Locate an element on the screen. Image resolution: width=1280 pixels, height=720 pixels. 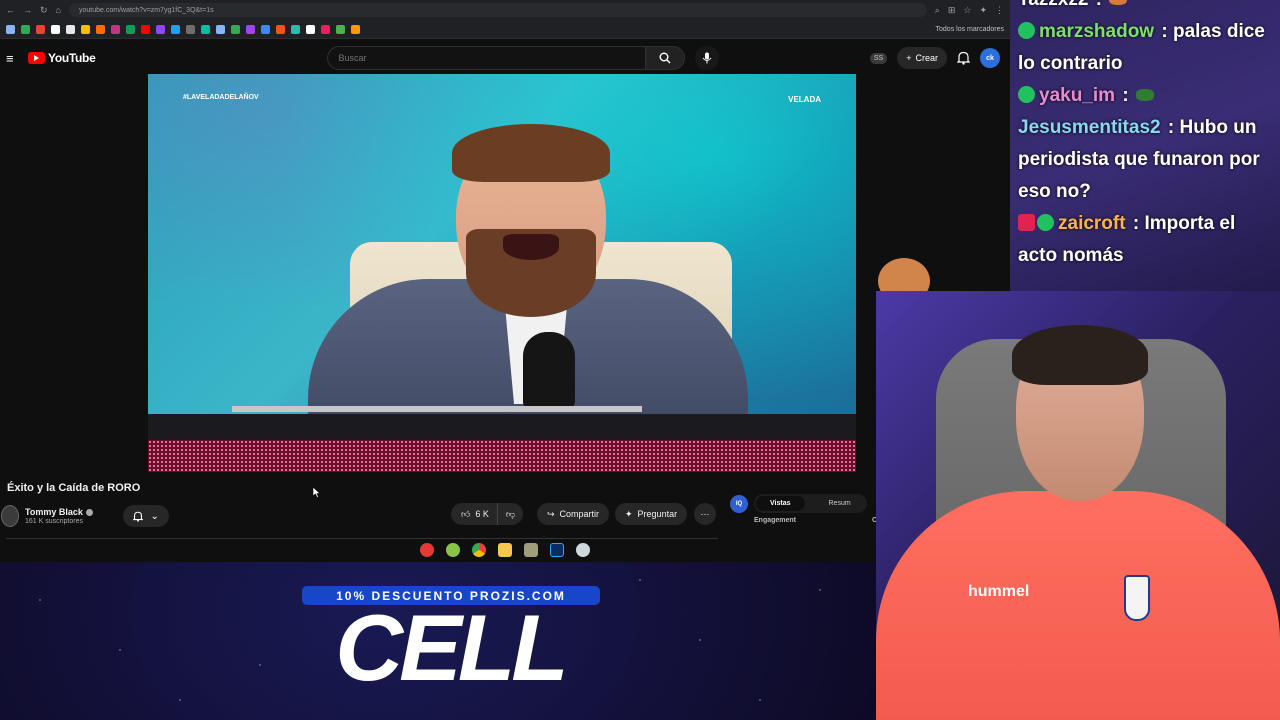
ask-button: ✦ Preguntar is located at coordinates (651, 514).